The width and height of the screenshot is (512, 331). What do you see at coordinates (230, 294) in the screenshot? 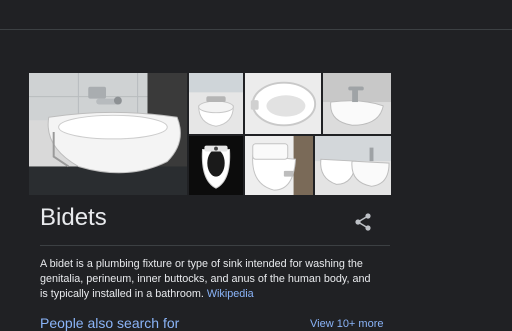
I see `wikipedia-link: Wikipedia` at bounding box center [230, 294].